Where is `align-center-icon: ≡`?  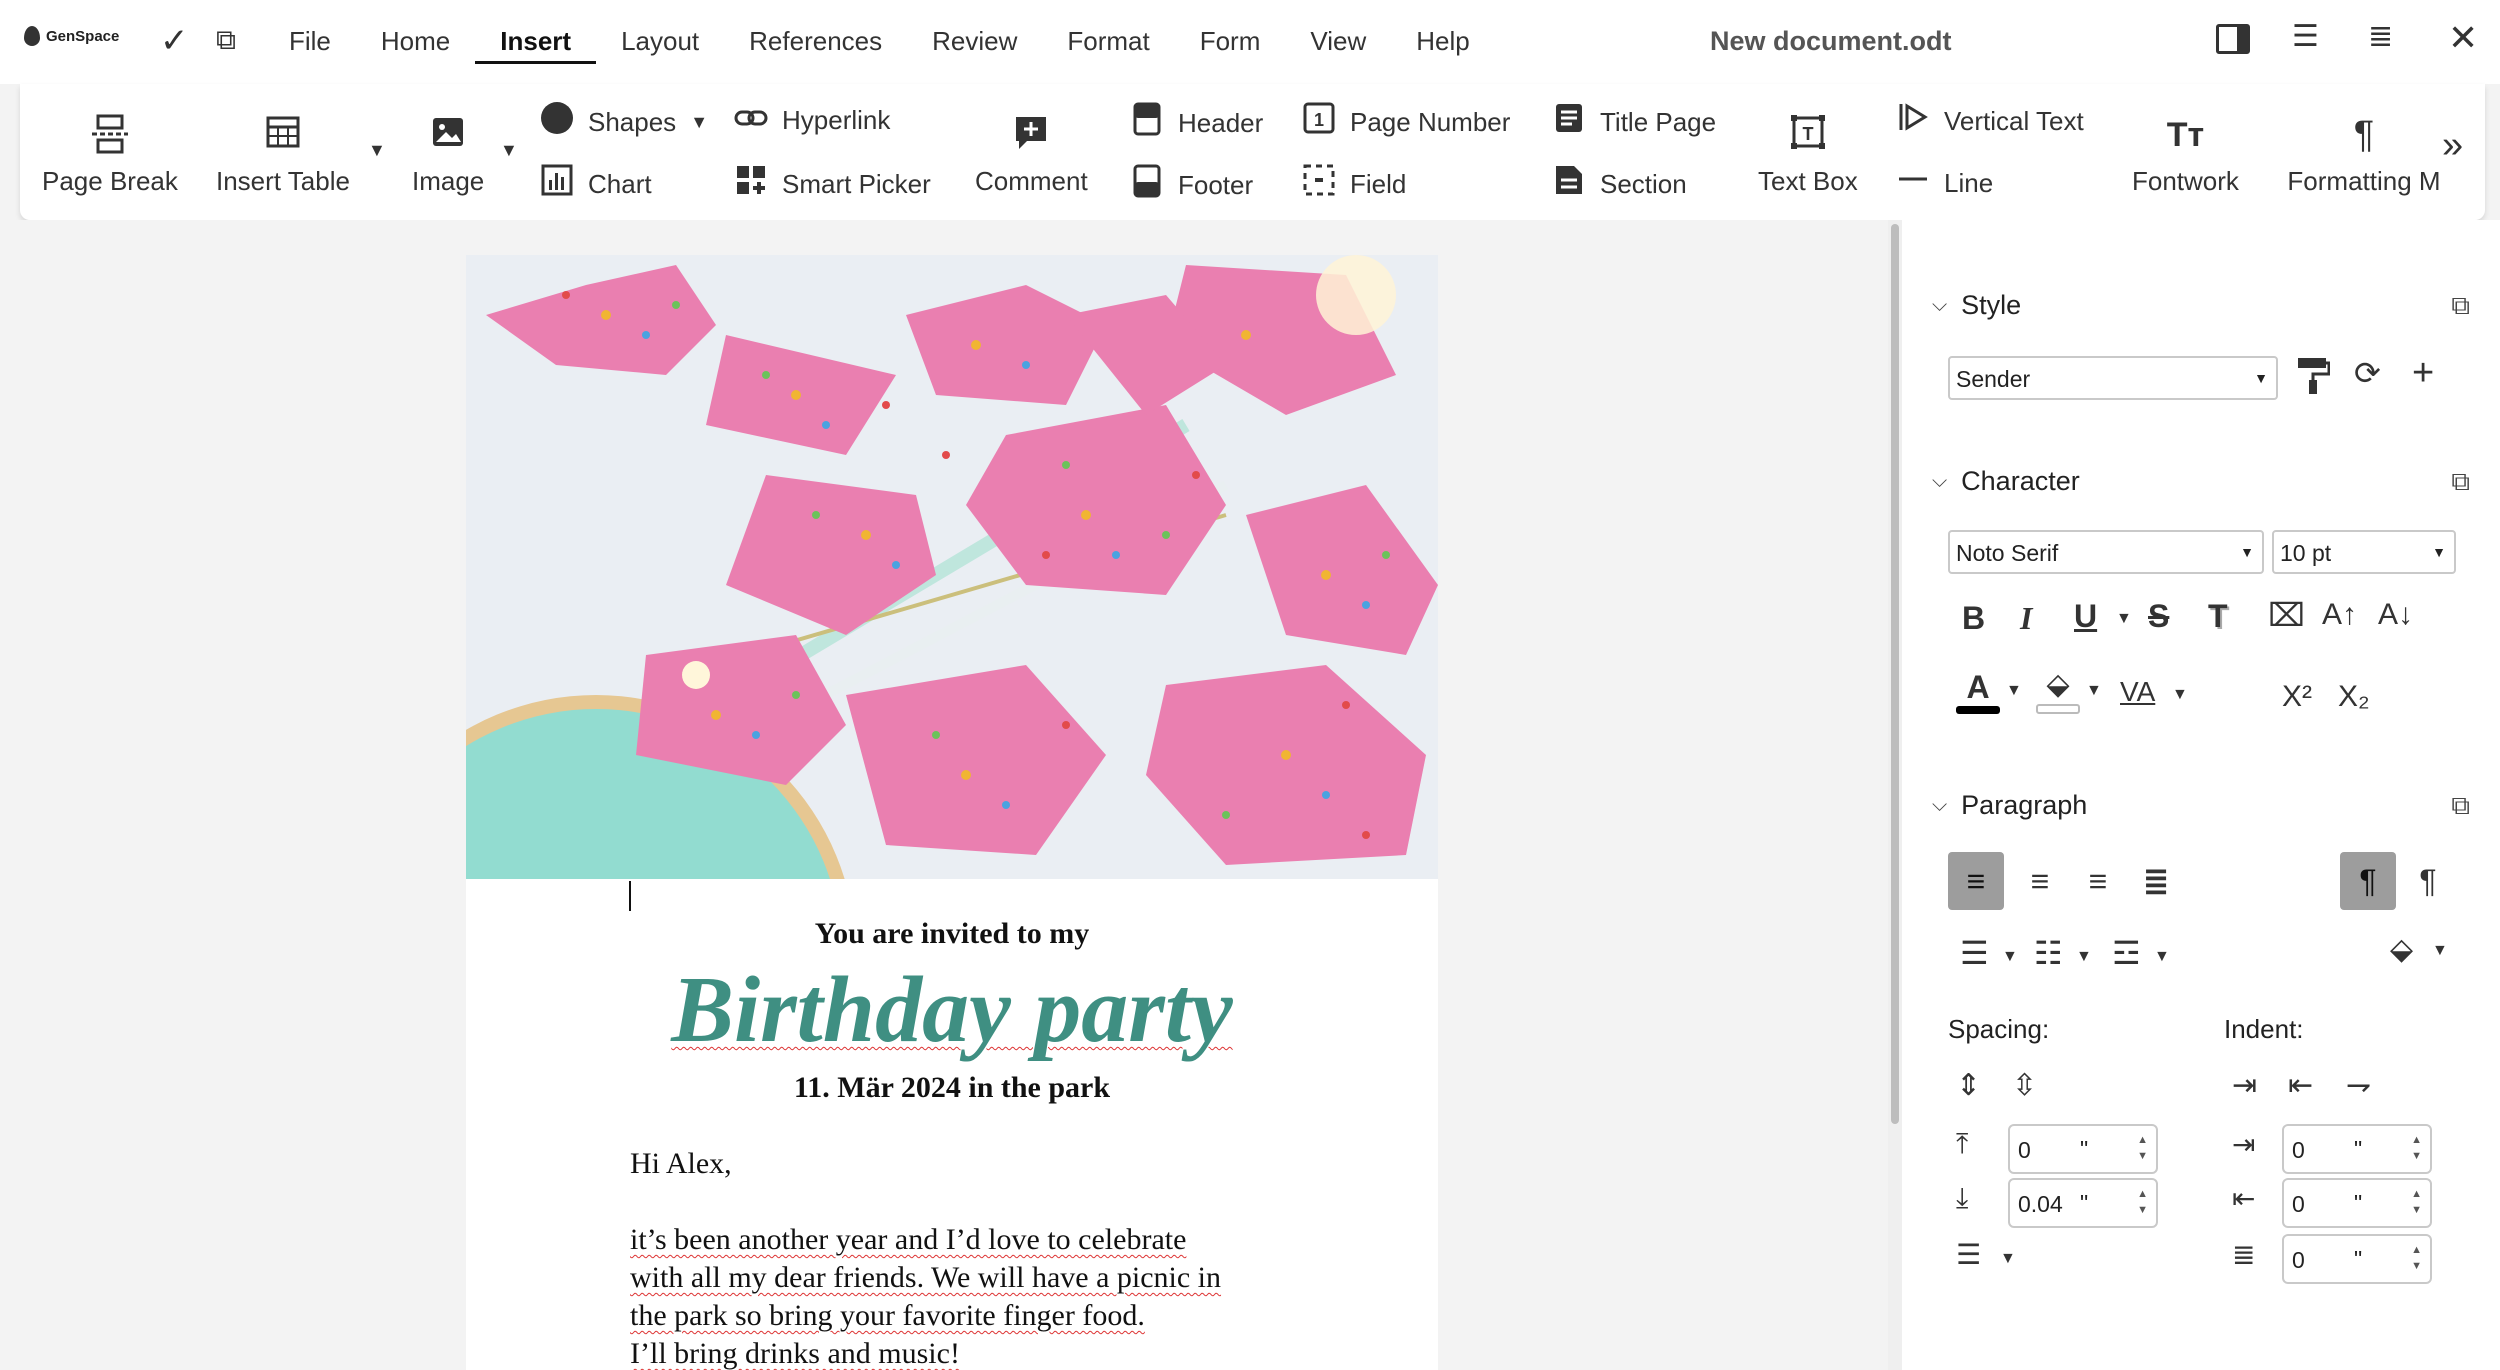 align-center-icon: ≡ is located at coordinates (2040, 881).